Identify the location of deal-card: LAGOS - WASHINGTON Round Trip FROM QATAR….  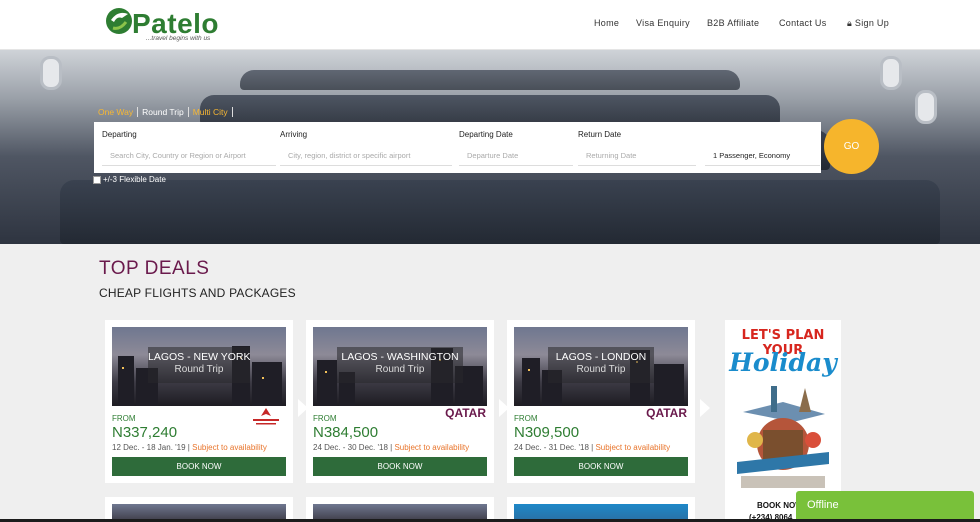
(400, 401).